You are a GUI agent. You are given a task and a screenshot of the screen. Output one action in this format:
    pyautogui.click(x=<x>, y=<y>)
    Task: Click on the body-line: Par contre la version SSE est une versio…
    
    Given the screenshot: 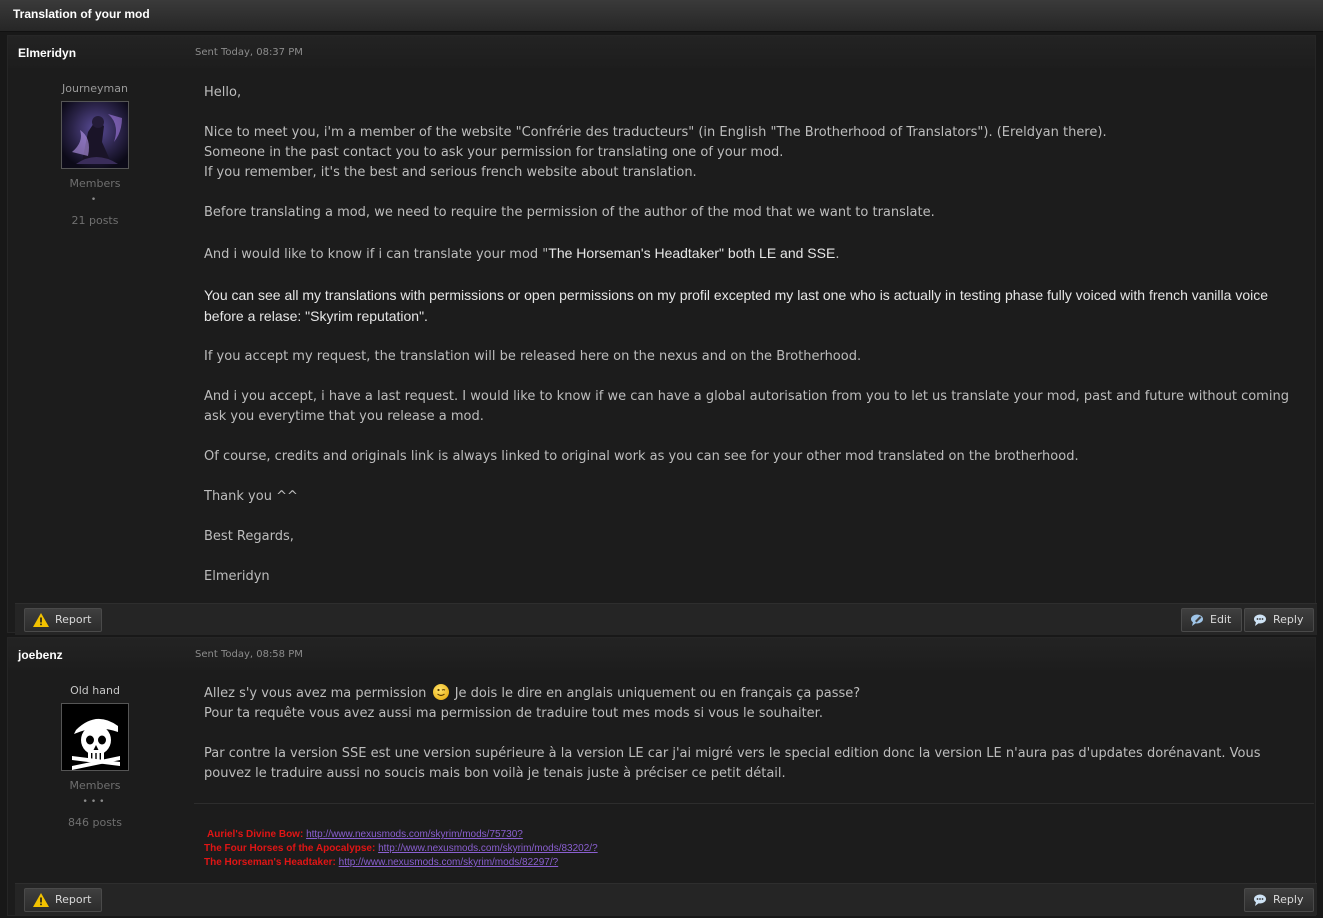 What is the action you would take?
    pyautogui.click(x=732, y=763)
    